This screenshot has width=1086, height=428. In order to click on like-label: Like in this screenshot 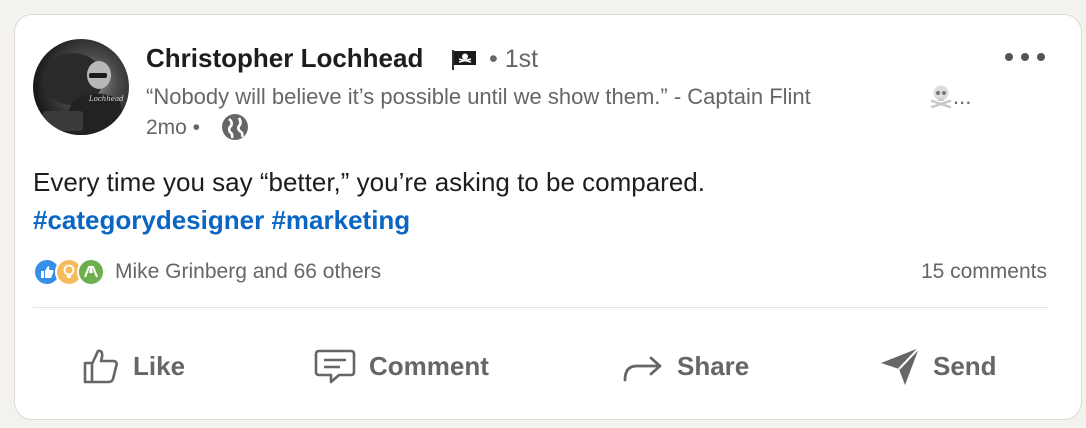, I will do `click(159, 365)`.